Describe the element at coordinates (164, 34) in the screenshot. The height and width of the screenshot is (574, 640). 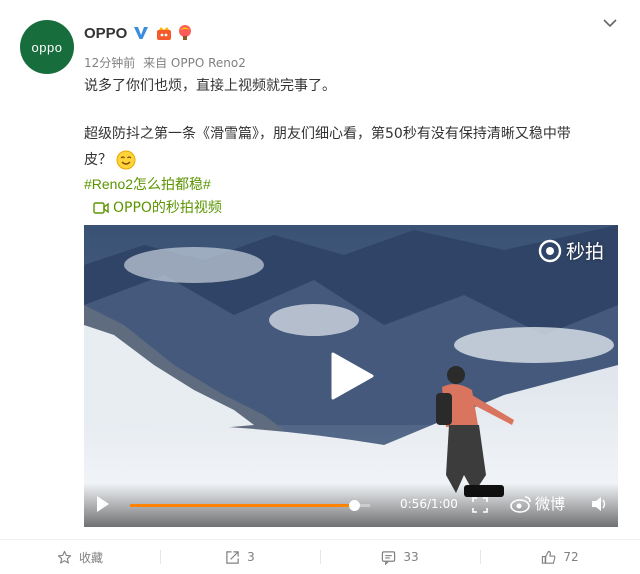
I see `vip-badge-icon` at that location.